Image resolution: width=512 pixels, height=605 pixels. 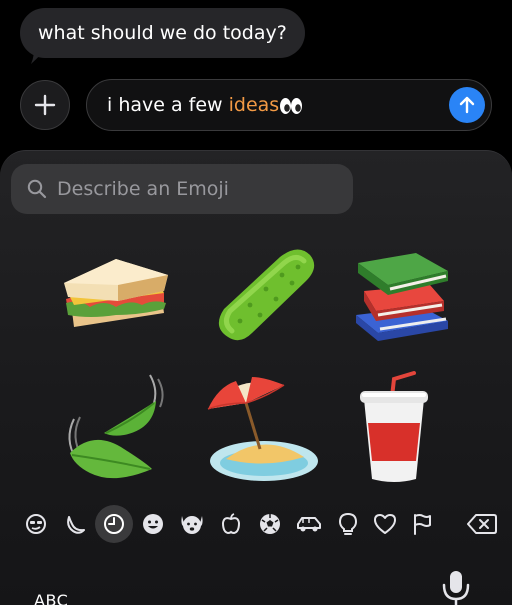 I want to click on recent-clock-icon, so click(x=114, y=524).